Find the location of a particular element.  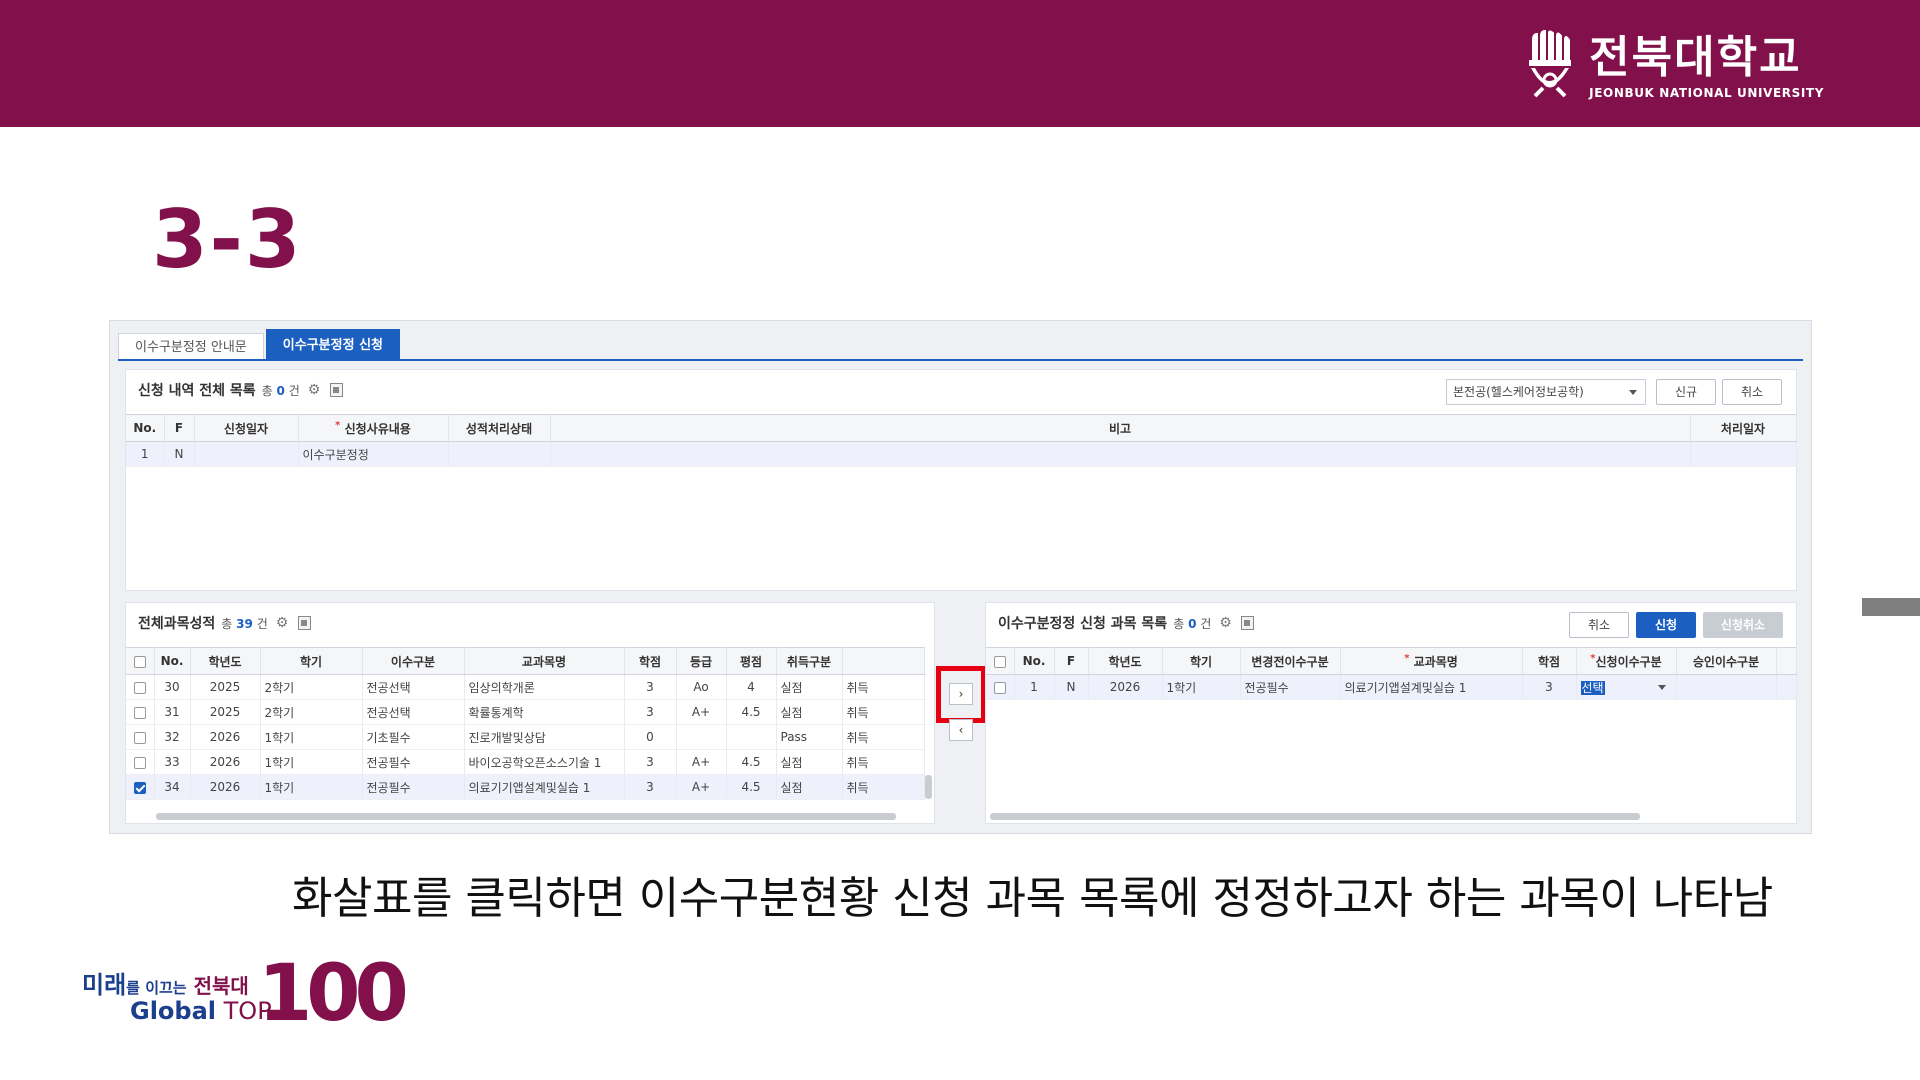

cell-grade: Ao is located at coordinates (701, 687).